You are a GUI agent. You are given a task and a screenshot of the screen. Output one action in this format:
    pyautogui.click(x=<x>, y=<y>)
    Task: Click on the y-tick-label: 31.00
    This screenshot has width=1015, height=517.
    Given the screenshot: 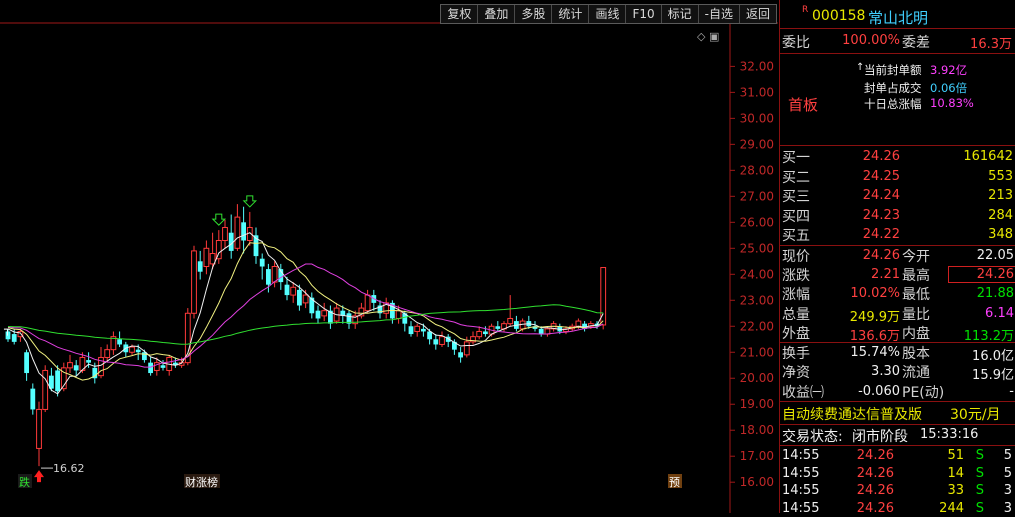 What is the action you would take?
    pyautogui.click(x=757, y=92)
    